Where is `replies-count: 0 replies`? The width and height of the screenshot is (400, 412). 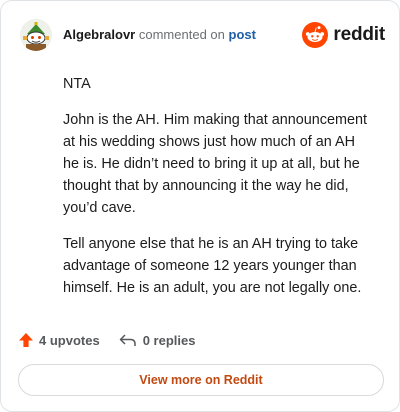 replies-count: 0 replies is located at coordinates (169, 340).